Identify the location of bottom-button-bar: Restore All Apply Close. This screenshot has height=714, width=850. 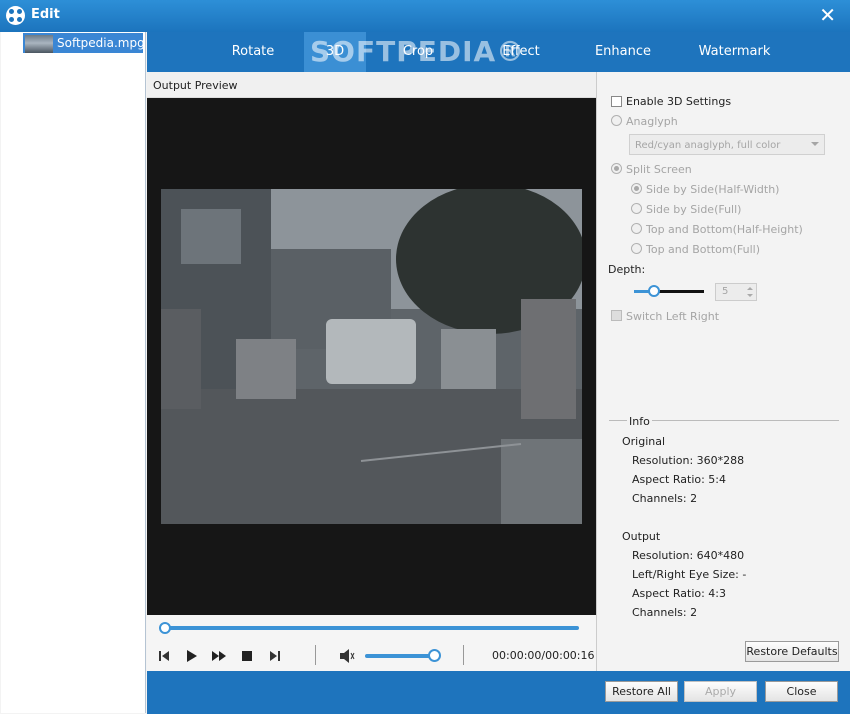
(498, 692).